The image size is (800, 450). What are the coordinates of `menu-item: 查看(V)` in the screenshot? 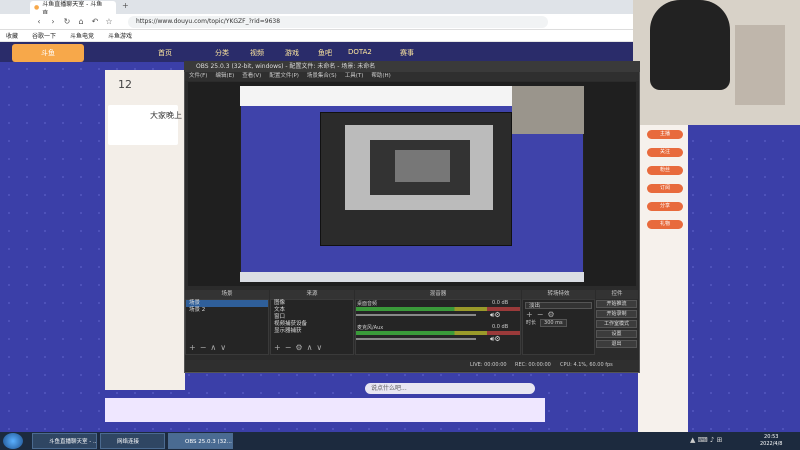 It's located at (251, 76).